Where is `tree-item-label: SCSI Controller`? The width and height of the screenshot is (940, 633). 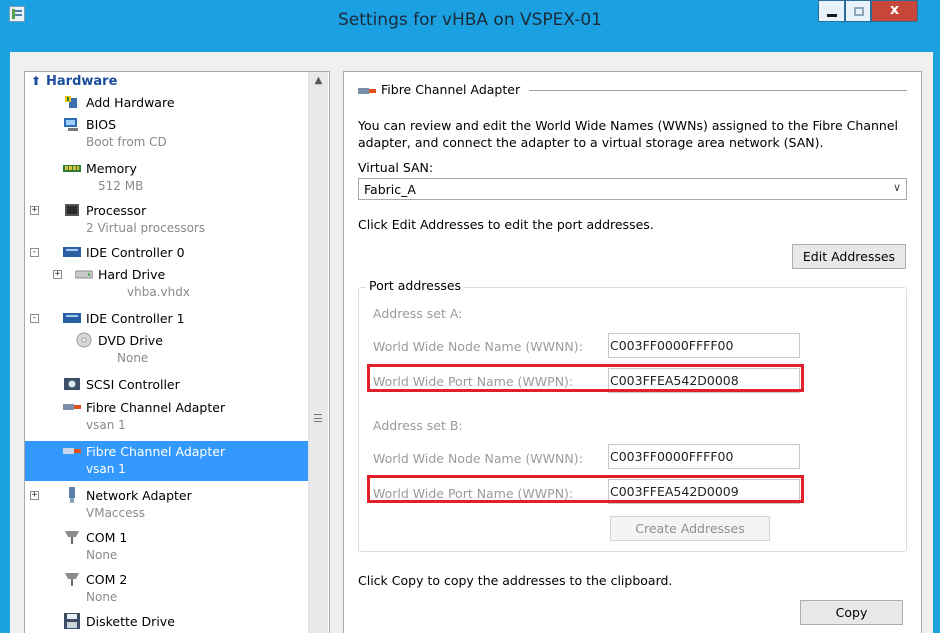 tree-item-label: SCSI Controller is located at coordinates (133, 384).